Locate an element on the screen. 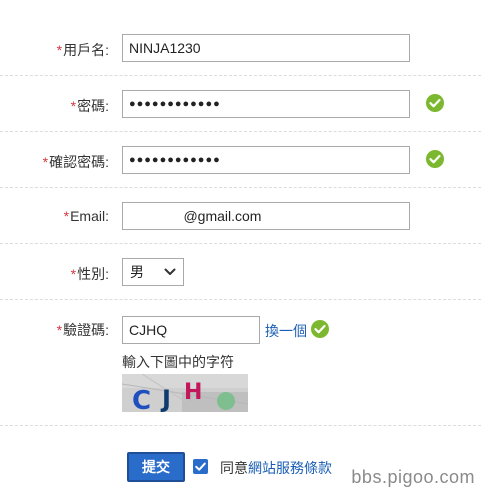 This screenshot has height=500, width=481. checkmark-icon is located at coordinates (200, 466).